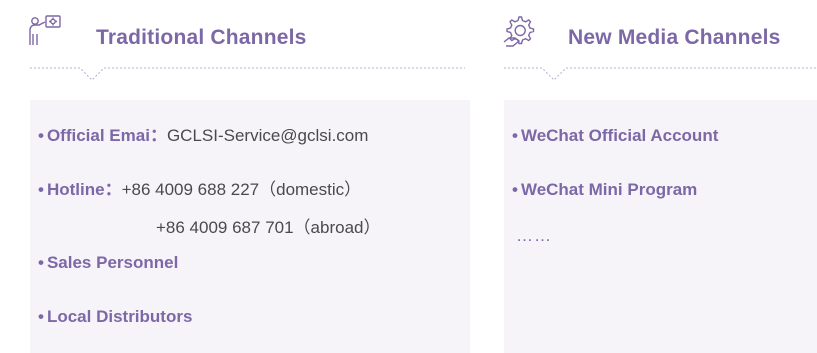  Describe the element at coordinates (519, 31) in the screenshot. I see `gear-hand-icon` at that location.